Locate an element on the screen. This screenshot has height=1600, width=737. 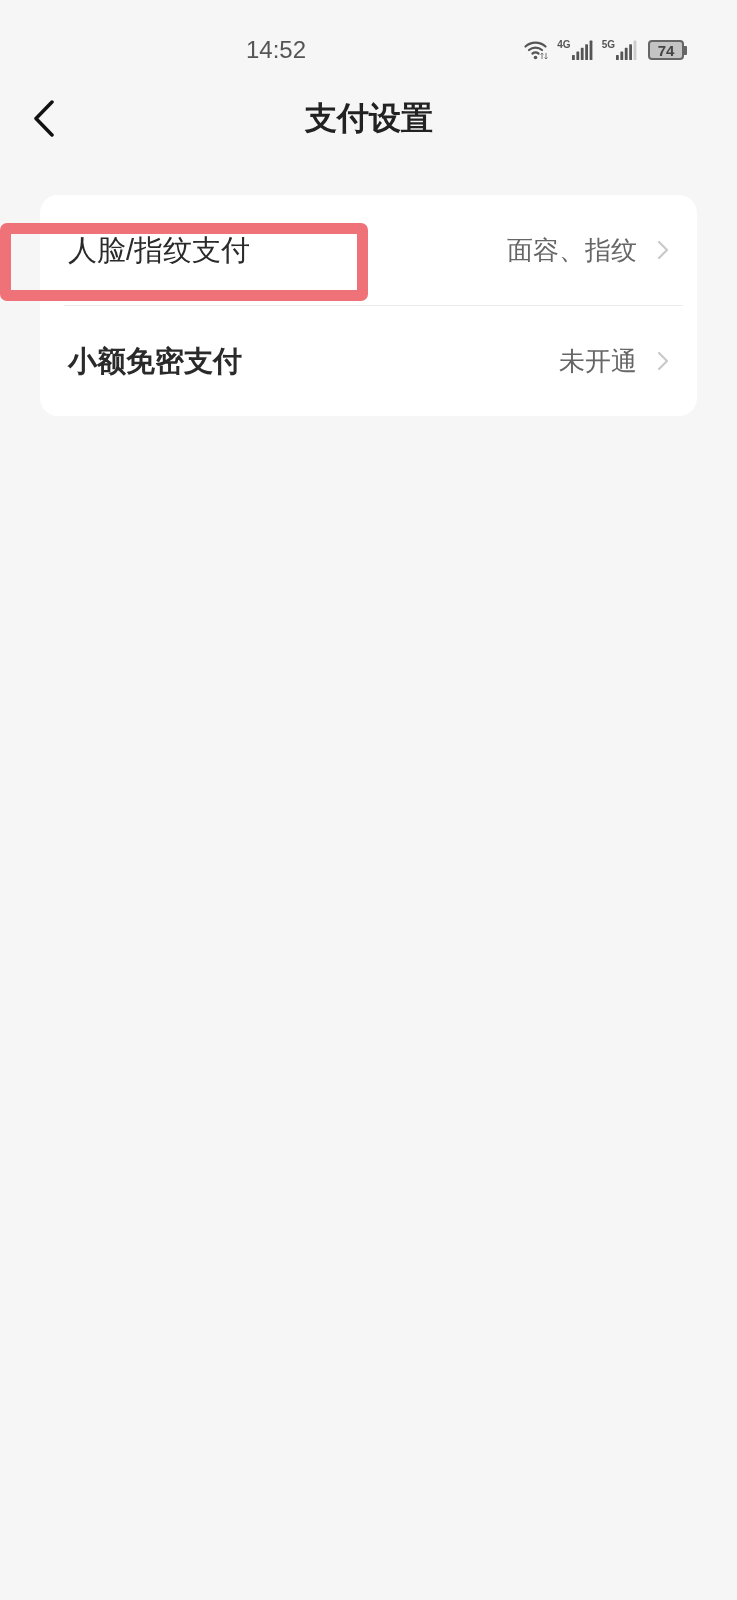
setting-label: 小额免密支付 is located at coordinates (155, 361).